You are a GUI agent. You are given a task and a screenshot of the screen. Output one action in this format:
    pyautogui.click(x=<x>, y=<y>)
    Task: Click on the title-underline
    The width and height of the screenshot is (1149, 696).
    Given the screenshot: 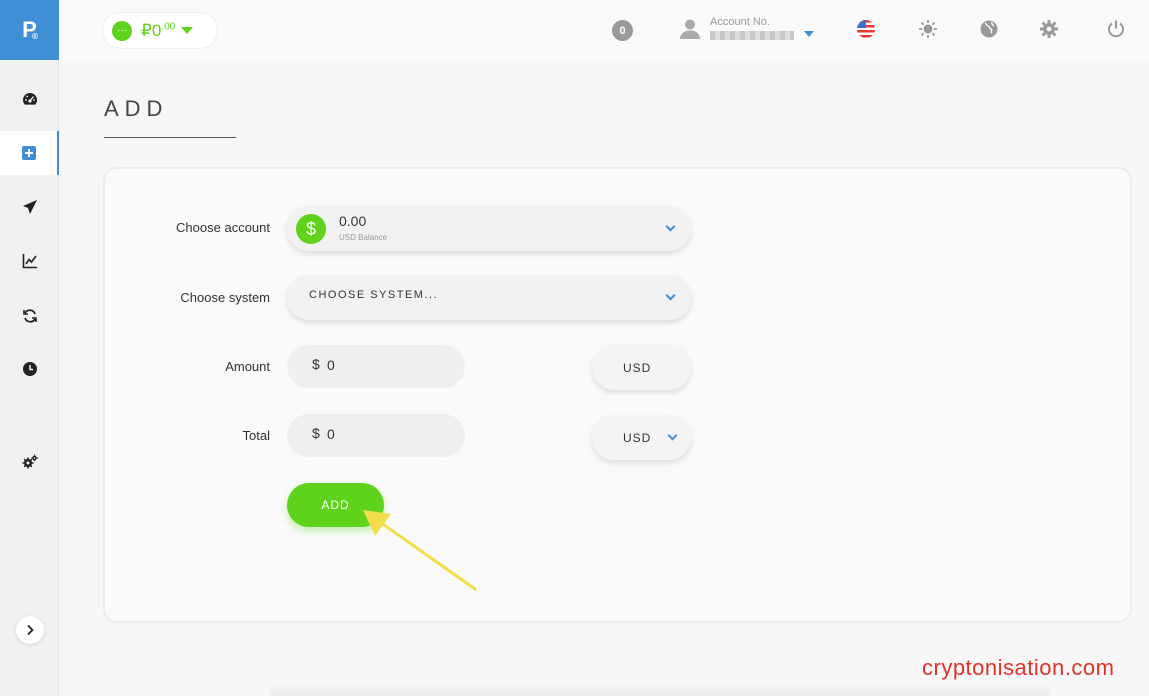 What is the action you would take?
    pyautogui.click(x=170, y=137)
    